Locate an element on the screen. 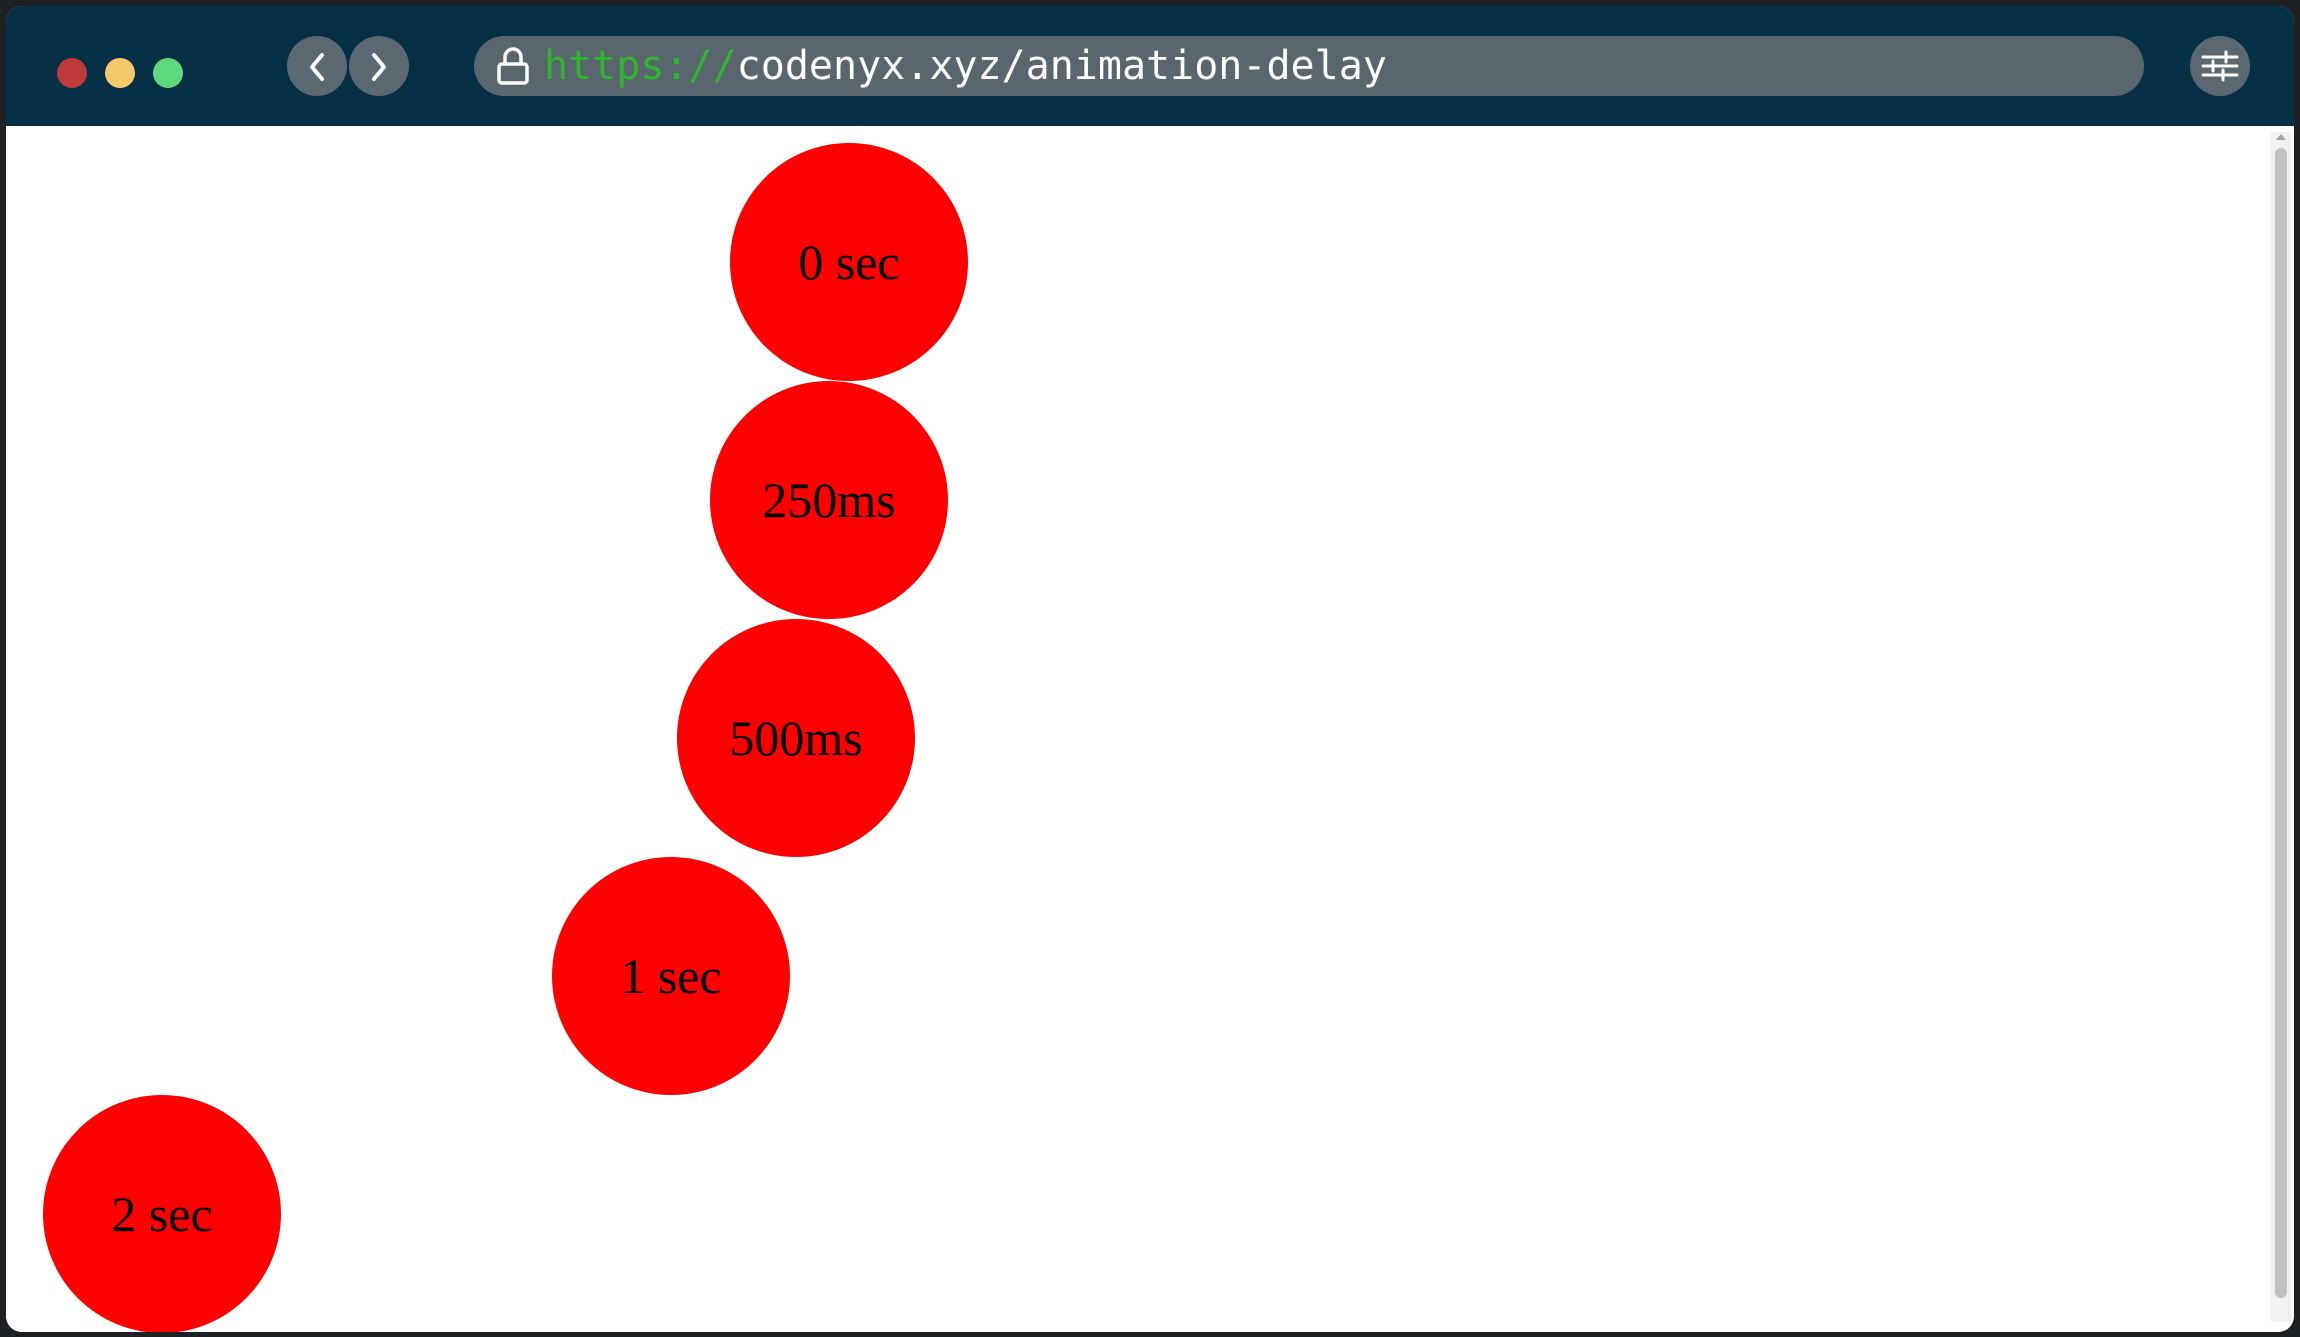 This screenshot has height=1337, width=2300. ball-label: 2 sec is located at coordinates (162, 1214).